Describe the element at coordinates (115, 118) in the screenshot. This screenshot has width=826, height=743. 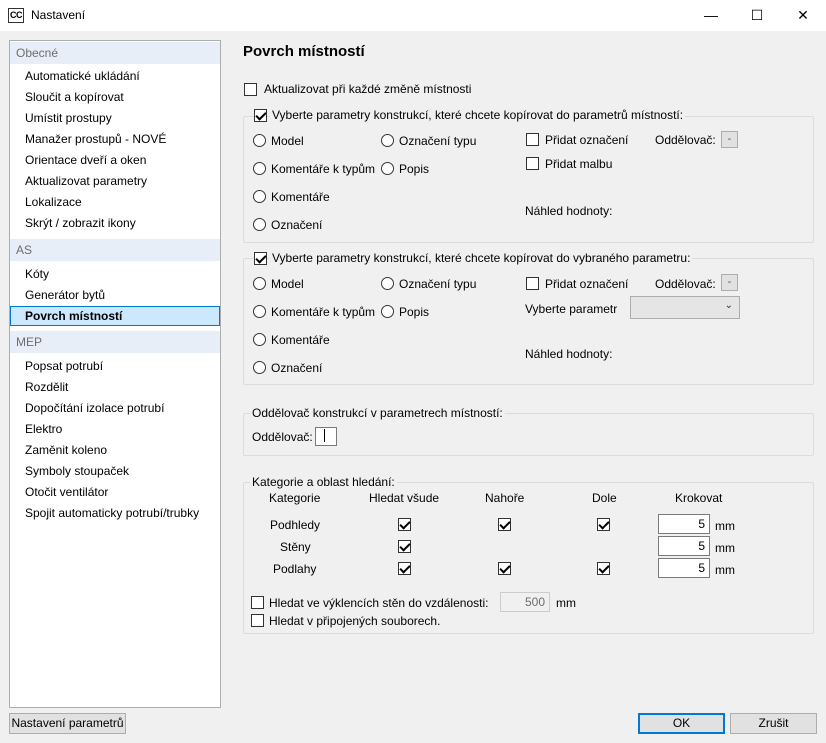
I see `sidebar-item: Umístit prostupy` at that location.